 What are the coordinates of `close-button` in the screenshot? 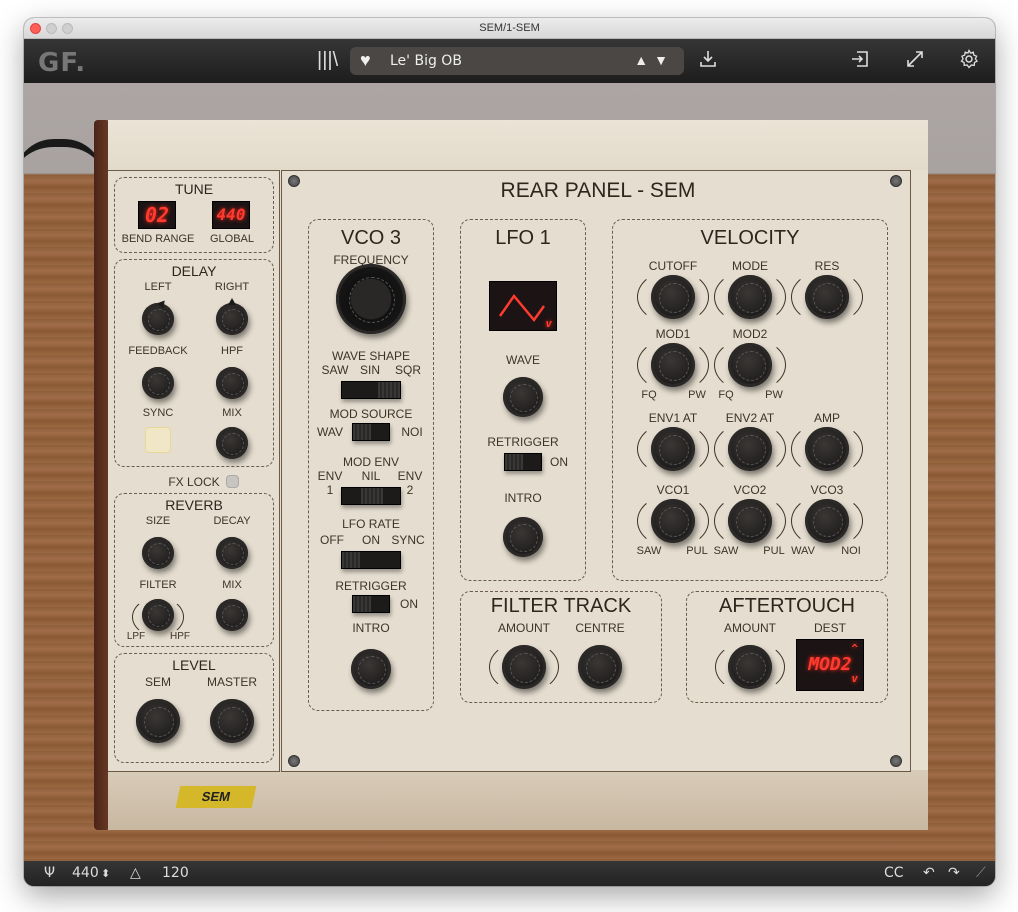 It's located at (35, 28).